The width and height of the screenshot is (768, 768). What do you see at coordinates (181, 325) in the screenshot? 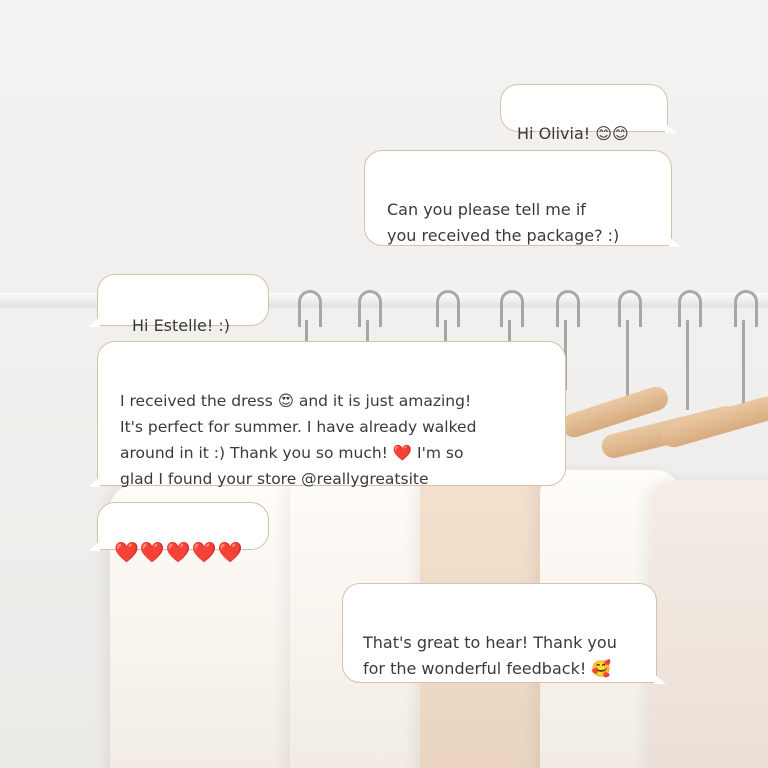
I see `message-text: Hi Estelle! :)` at bounding box center [181, 325].